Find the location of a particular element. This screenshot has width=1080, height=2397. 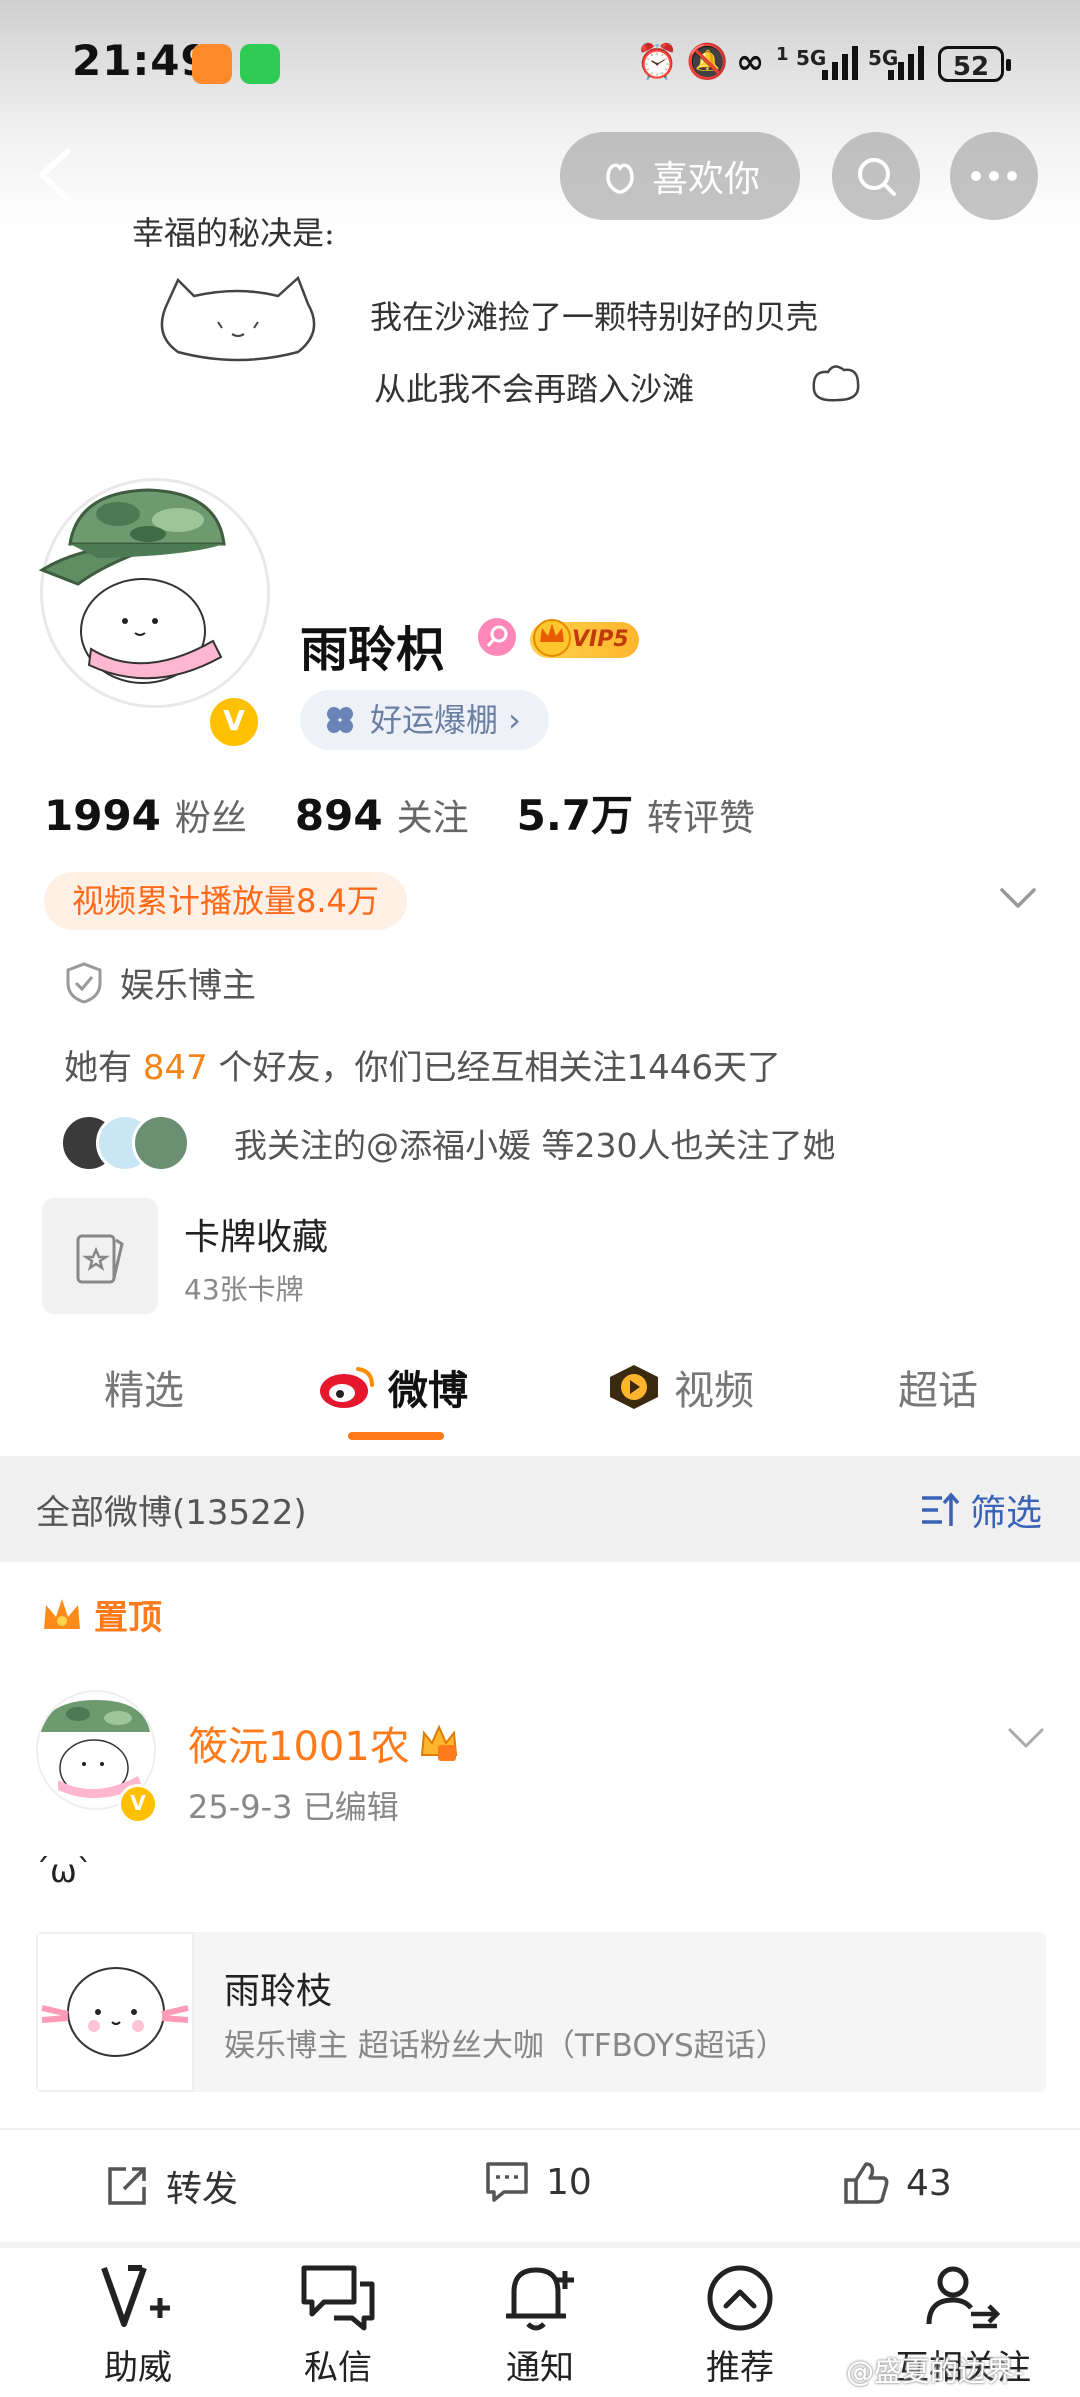

mutual-followers-row: 我关注的@添福小媛 等230人也关注了她 is located at coordinates (447, 1143).